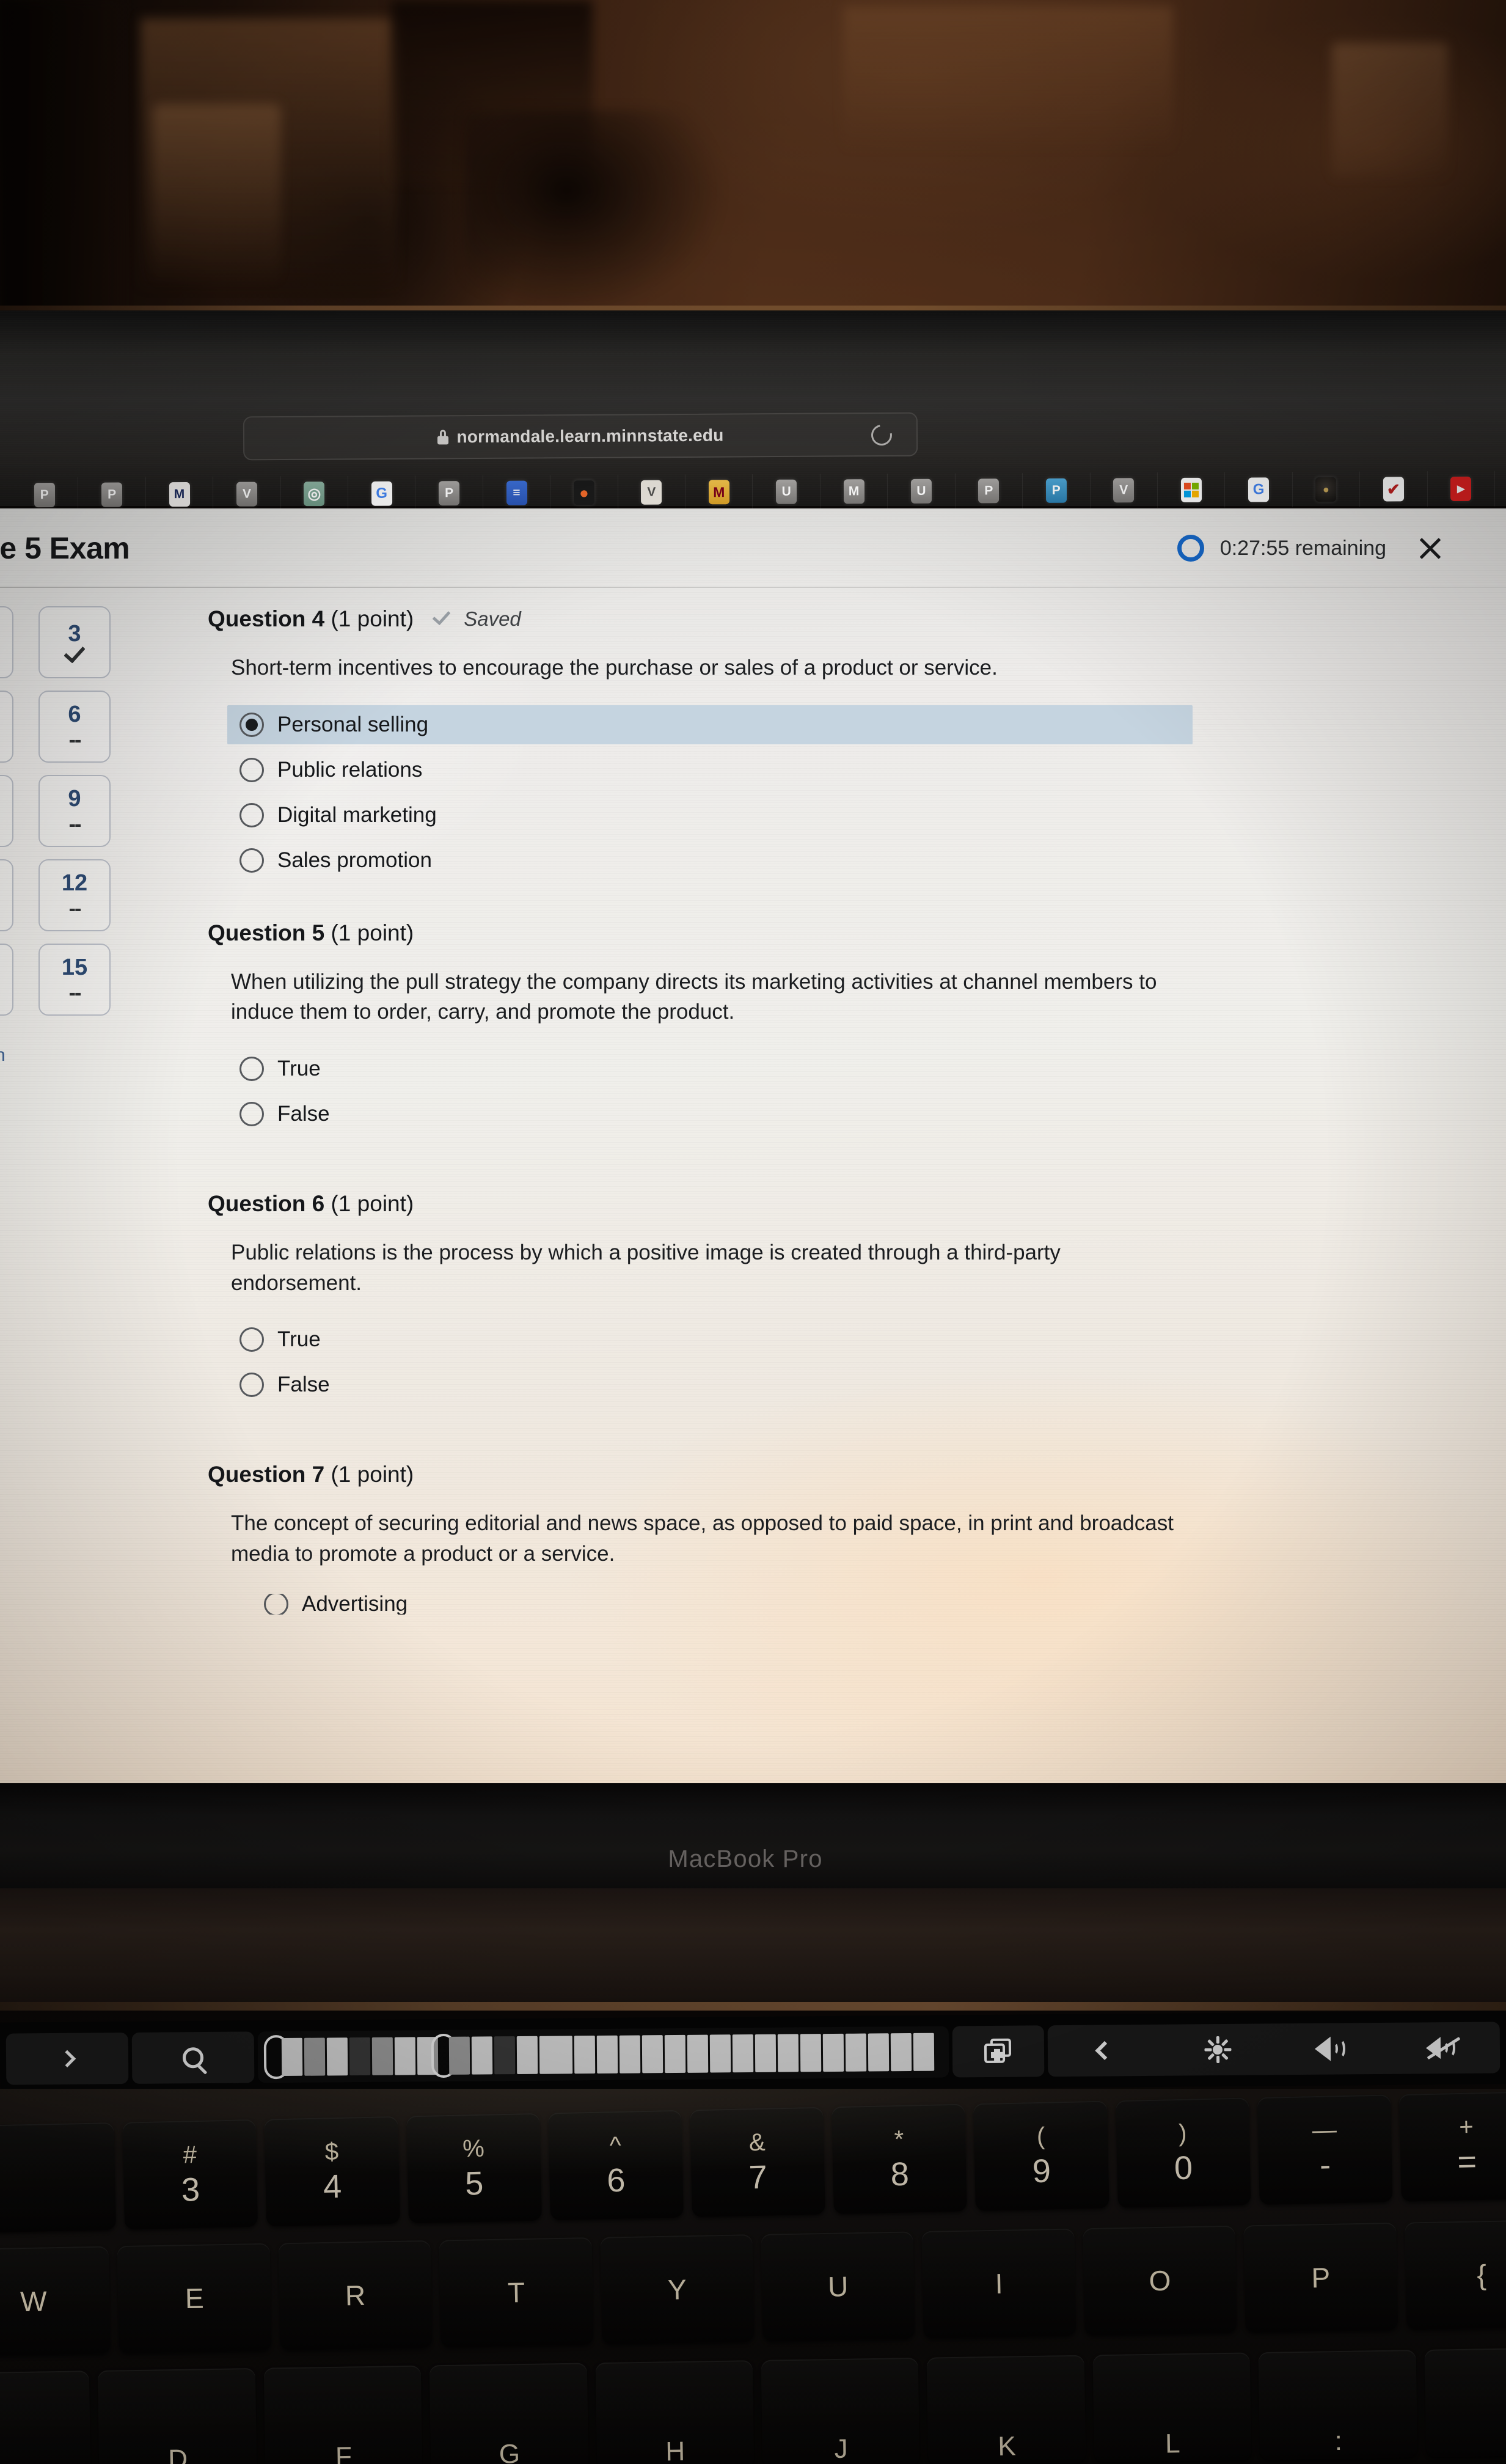 This screenshot has width=1506, height=2464. Describe the element at coordinates (1331, 2049) in the screenshot. I see `volume-up-icon` at that location.